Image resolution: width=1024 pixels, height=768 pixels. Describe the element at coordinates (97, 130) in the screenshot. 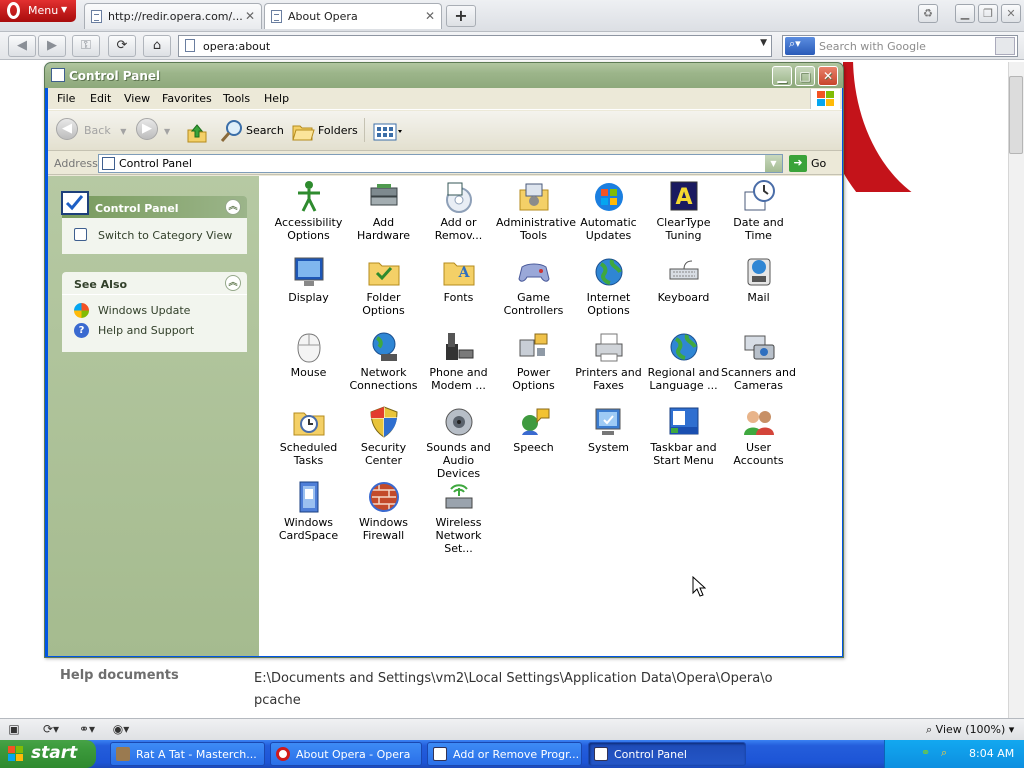

I see `back-label: Back` at that location.